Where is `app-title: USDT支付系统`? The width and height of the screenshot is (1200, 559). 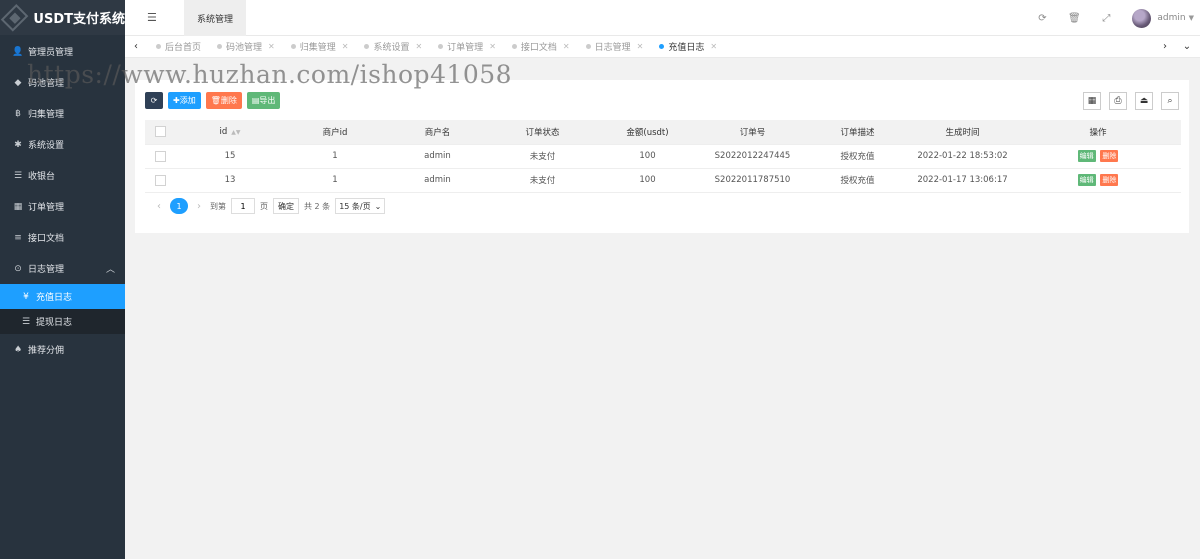 app-title: USDT支付系统 is located at coordinates (79, 19).